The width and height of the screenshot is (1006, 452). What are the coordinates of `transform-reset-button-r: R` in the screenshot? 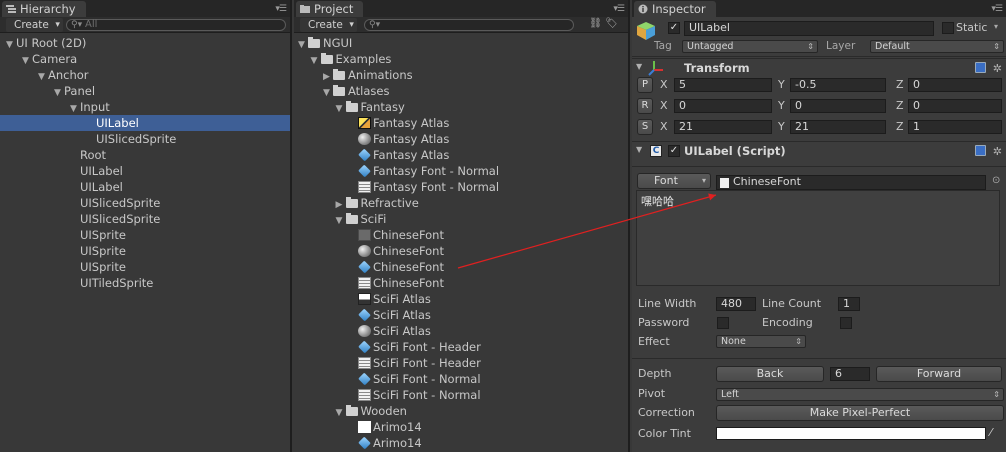 It's located at (645, 106).